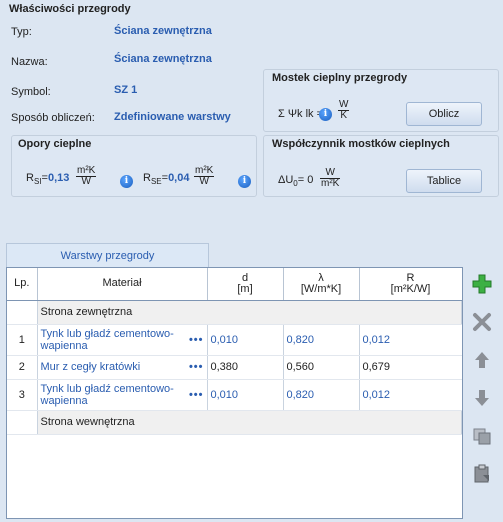 This screenshot has height=522, width=503. I want to click on col-lambda-header: λ [W/m*K], so click(321, 284).